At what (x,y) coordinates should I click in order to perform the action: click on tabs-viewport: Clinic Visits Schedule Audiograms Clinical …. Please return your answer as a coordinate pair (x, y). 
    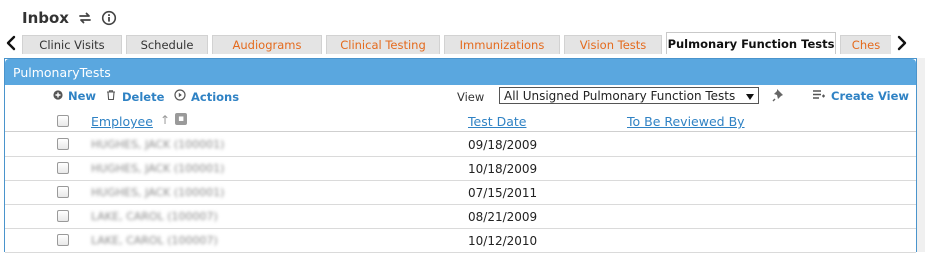
    Looking at the image, I should click on (456, 43).